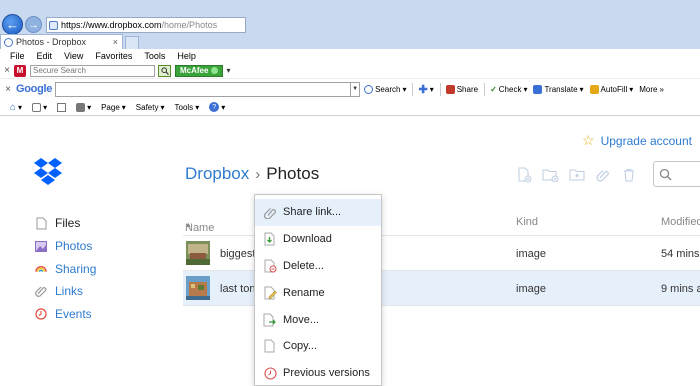  Describe the element at coordinates (676, 174) in the screenshot. I see `search-input` at that location.